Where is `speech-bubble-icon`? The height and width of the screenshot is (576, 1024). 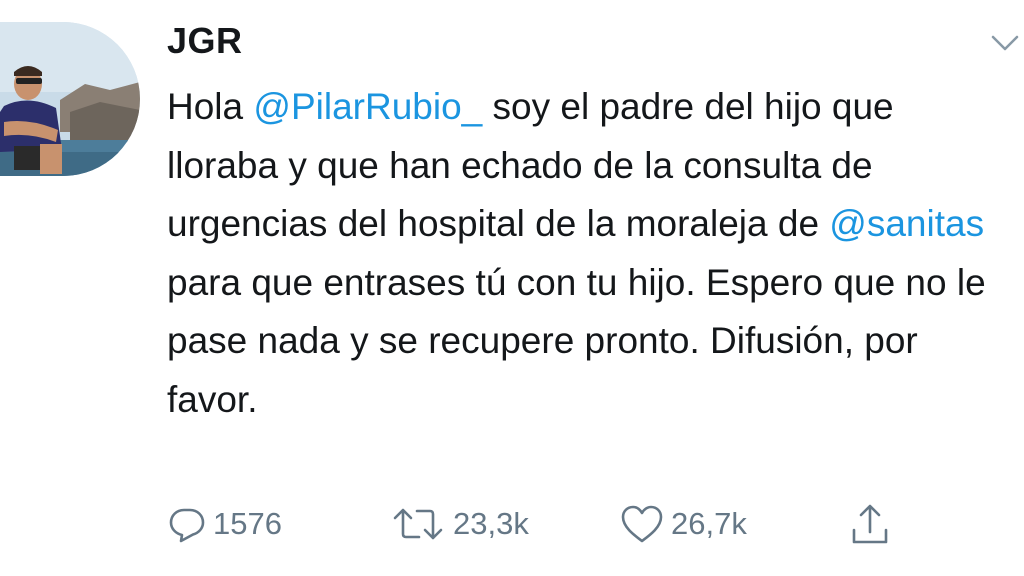
speech-bubble-icon is located at coordinates (187, 525).